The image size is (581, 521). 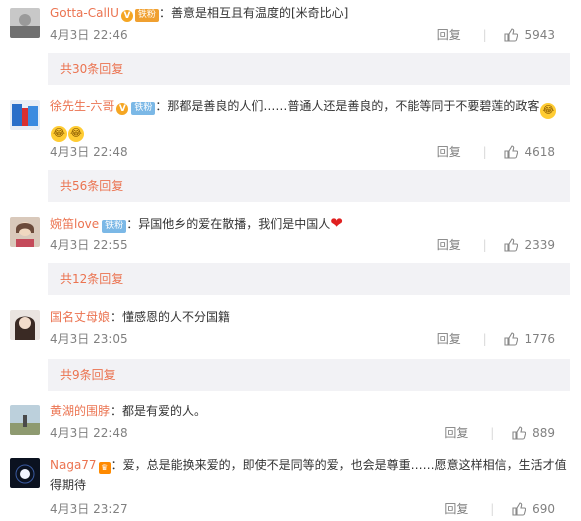 I want to click on replies-bar: 共9条回复, so click(x=309, y=375).